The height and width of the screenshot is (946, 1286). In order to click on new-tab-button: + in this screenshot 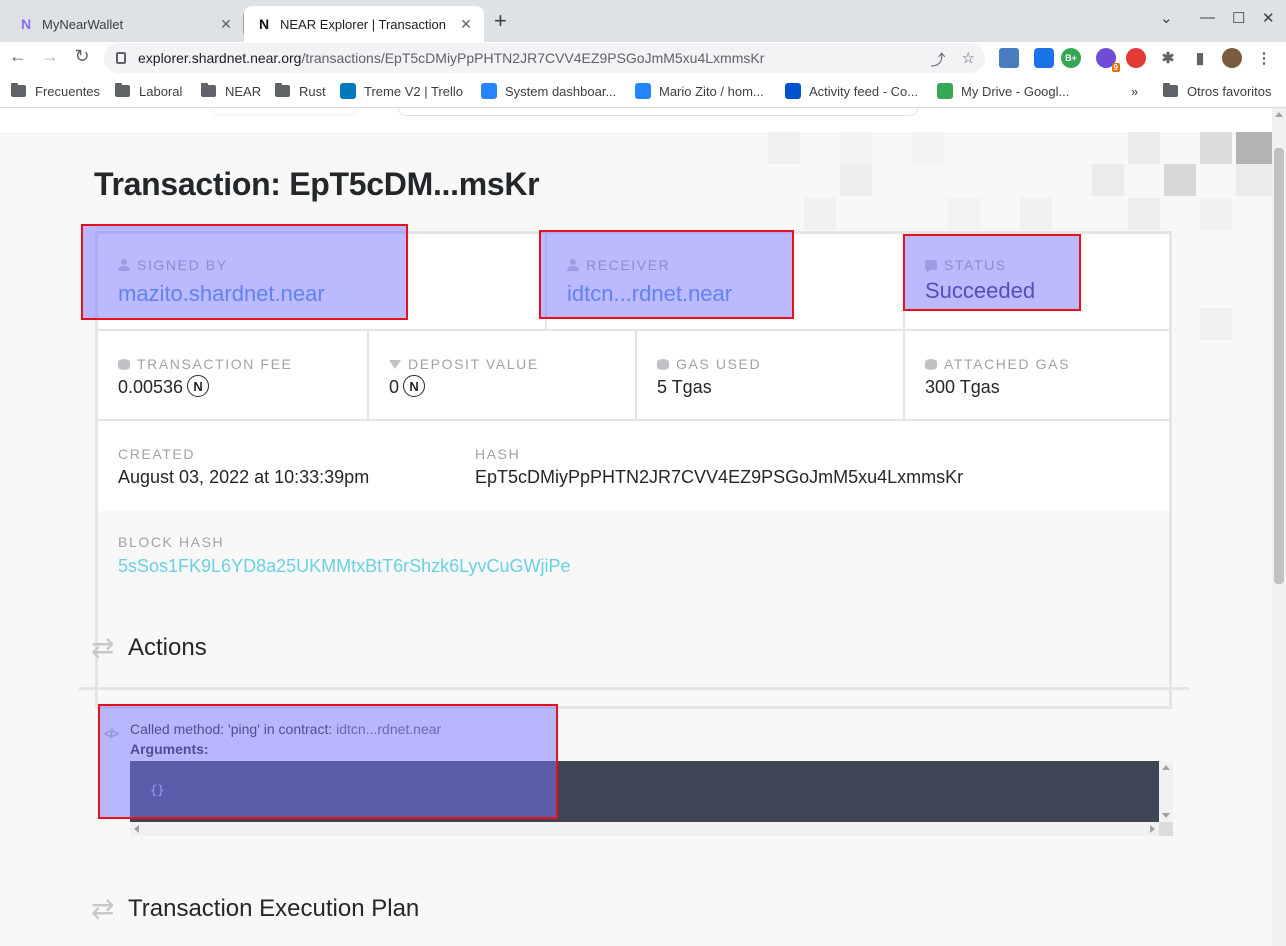, I will do `click(500, 21)`.